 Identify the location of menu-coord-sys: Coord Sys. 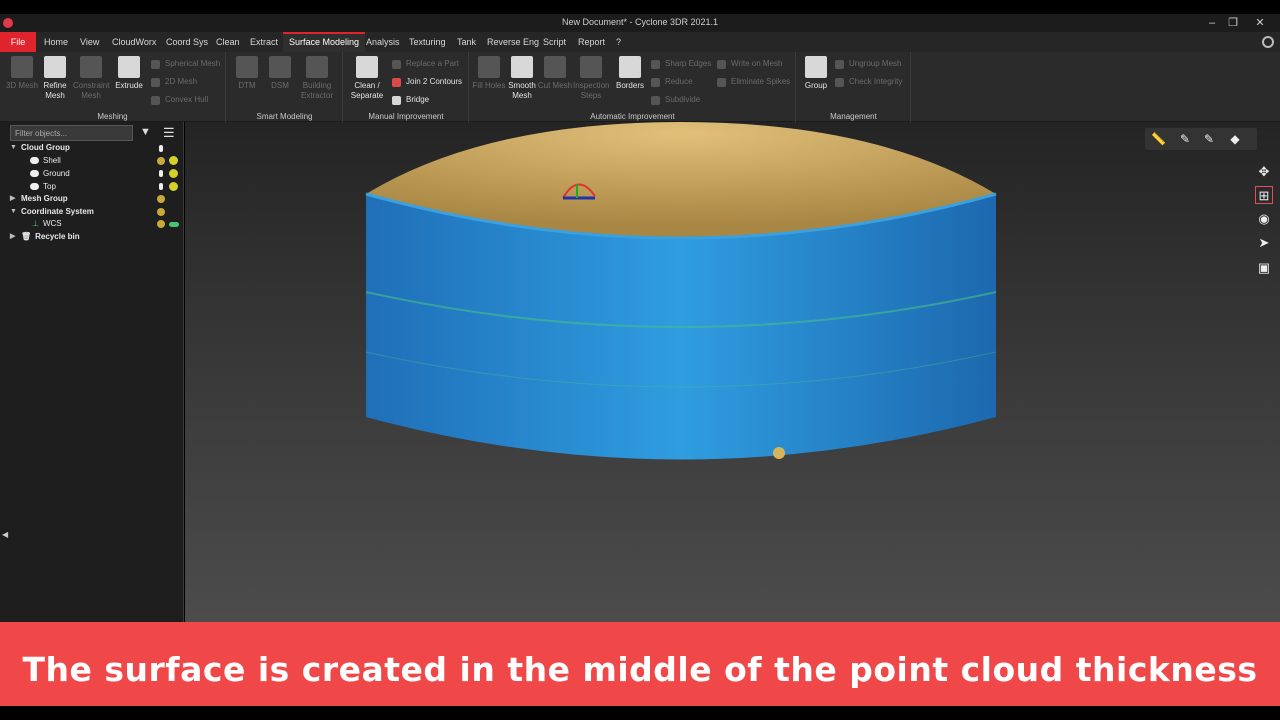
(187, 42).